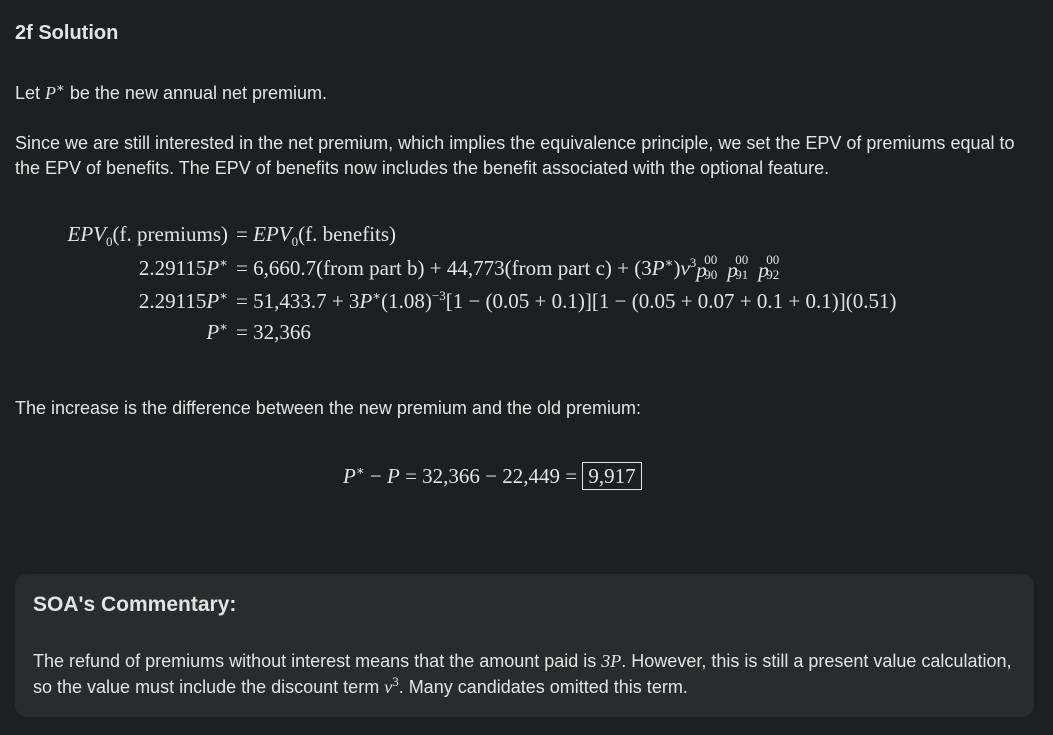  What do you see at coordinates (196, 93) in the screenshot?
I see `intro-after: be the new annual net premium.` at bounding box center [196, 93].